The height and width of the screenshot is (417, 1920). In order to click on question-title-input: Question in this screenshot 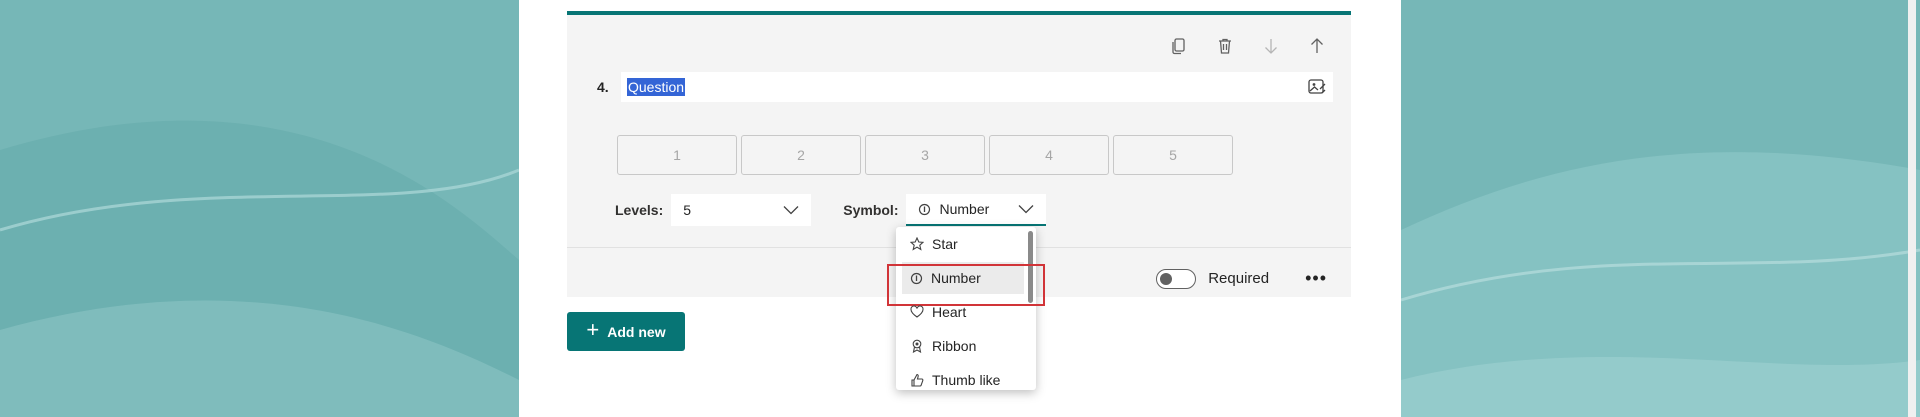, I will do `click(977, 87)`.